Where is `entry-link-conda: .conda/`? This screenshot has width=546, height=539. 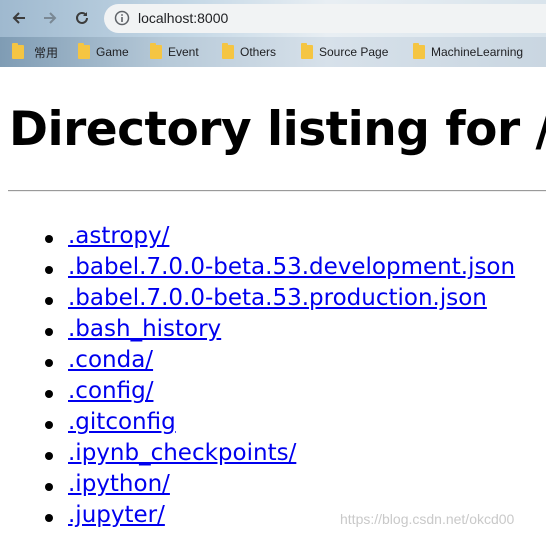
entry-link-conda: .conda/ is located at coordinates (110, 360).